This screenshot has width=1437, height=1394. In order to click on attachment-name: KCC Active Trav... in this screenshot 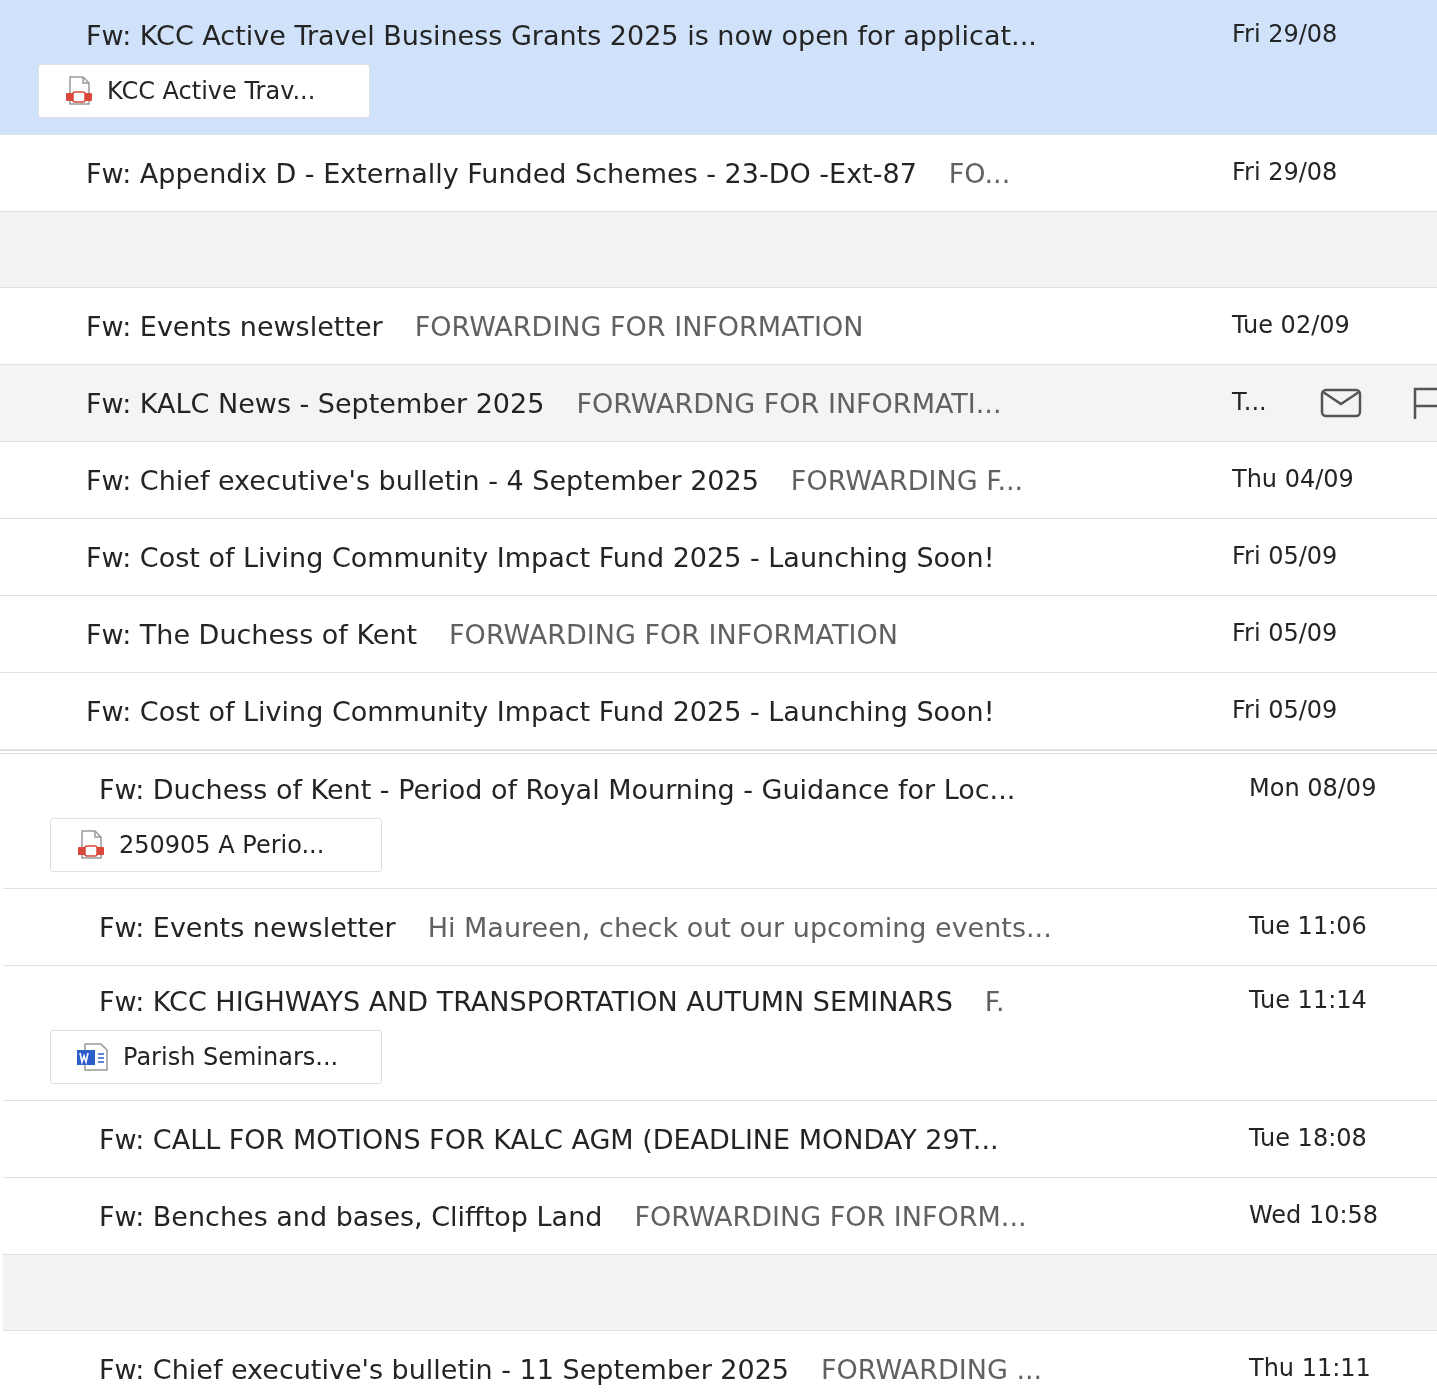, I will do `click(211, 91)`.